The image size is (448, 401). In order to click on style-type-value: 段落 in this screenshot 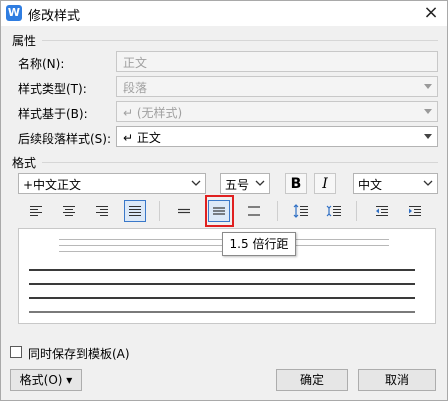, I will do `click(135, 88)`.